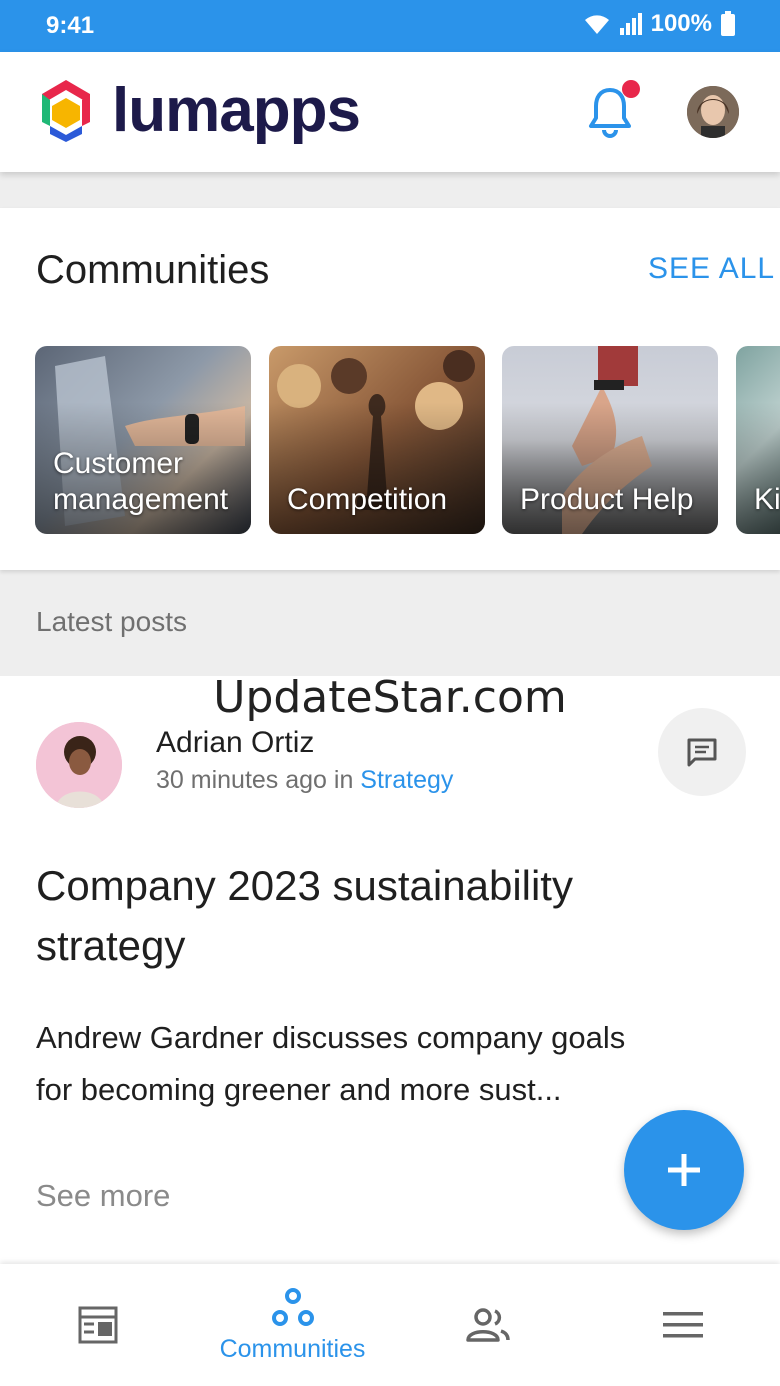  What do you see at coordinates (66, 111) in the screenshot?
I see `lumapps-logo-icon` at bounding box center [66, 111].